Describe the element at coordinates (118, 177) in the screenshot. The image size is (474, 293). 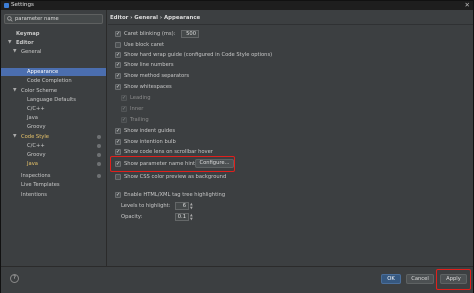
I see `css-color-checkbox` at that location.